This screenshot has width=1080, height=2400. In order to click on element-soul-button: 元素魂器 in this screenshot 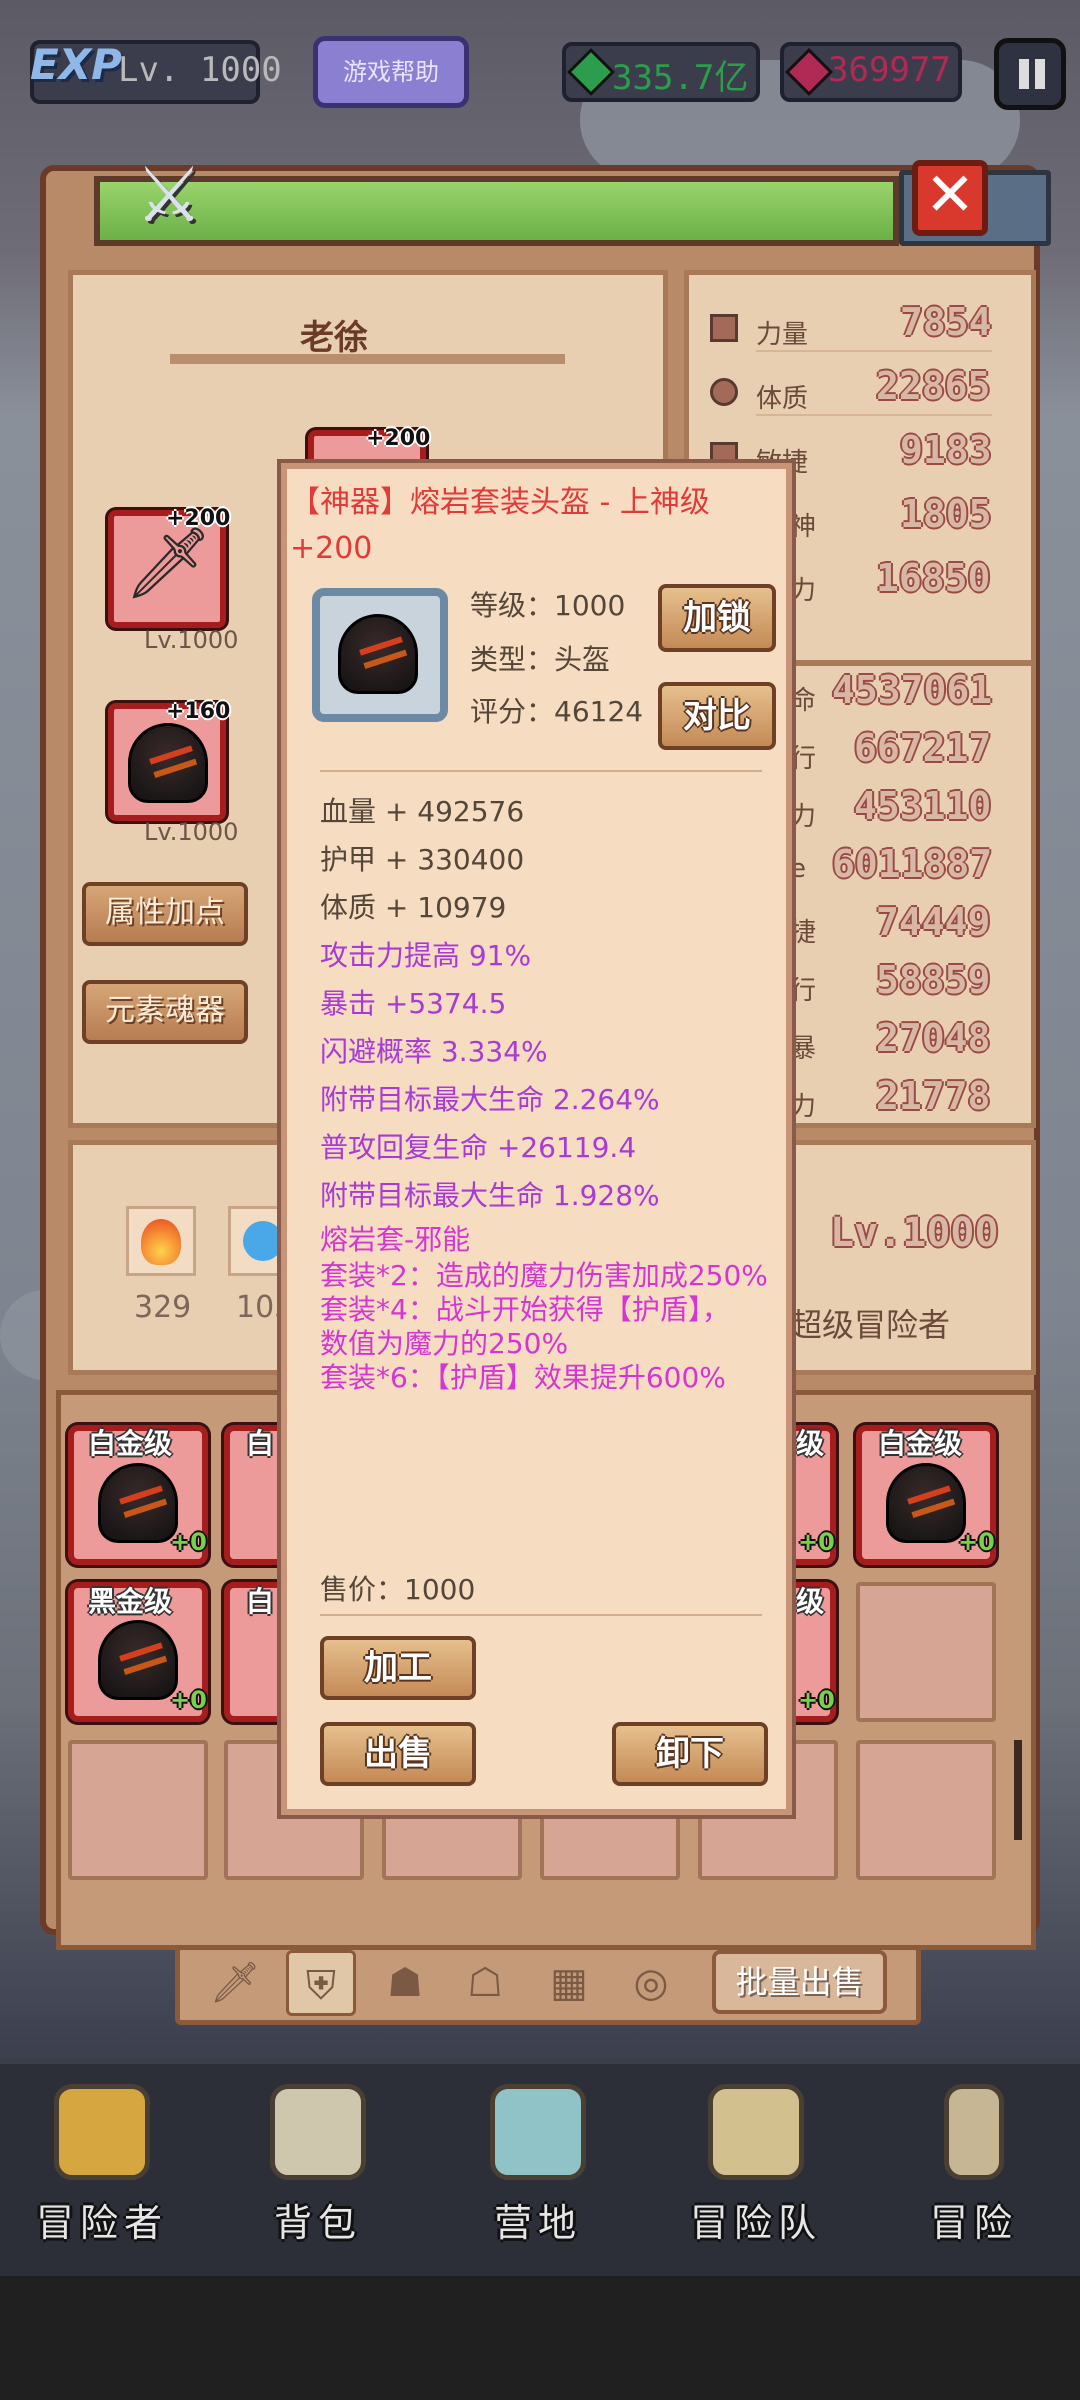, I will do `click(165, 1012)`.